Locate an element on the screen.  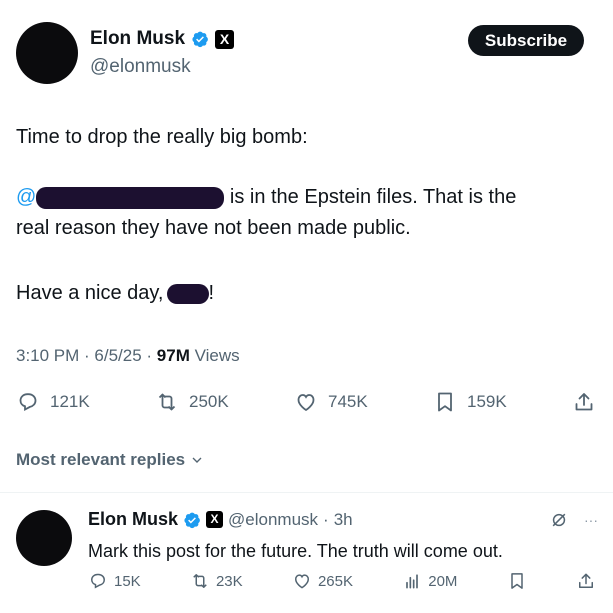
post-text-line-4-end: ! is located at coordinates (211, 293).